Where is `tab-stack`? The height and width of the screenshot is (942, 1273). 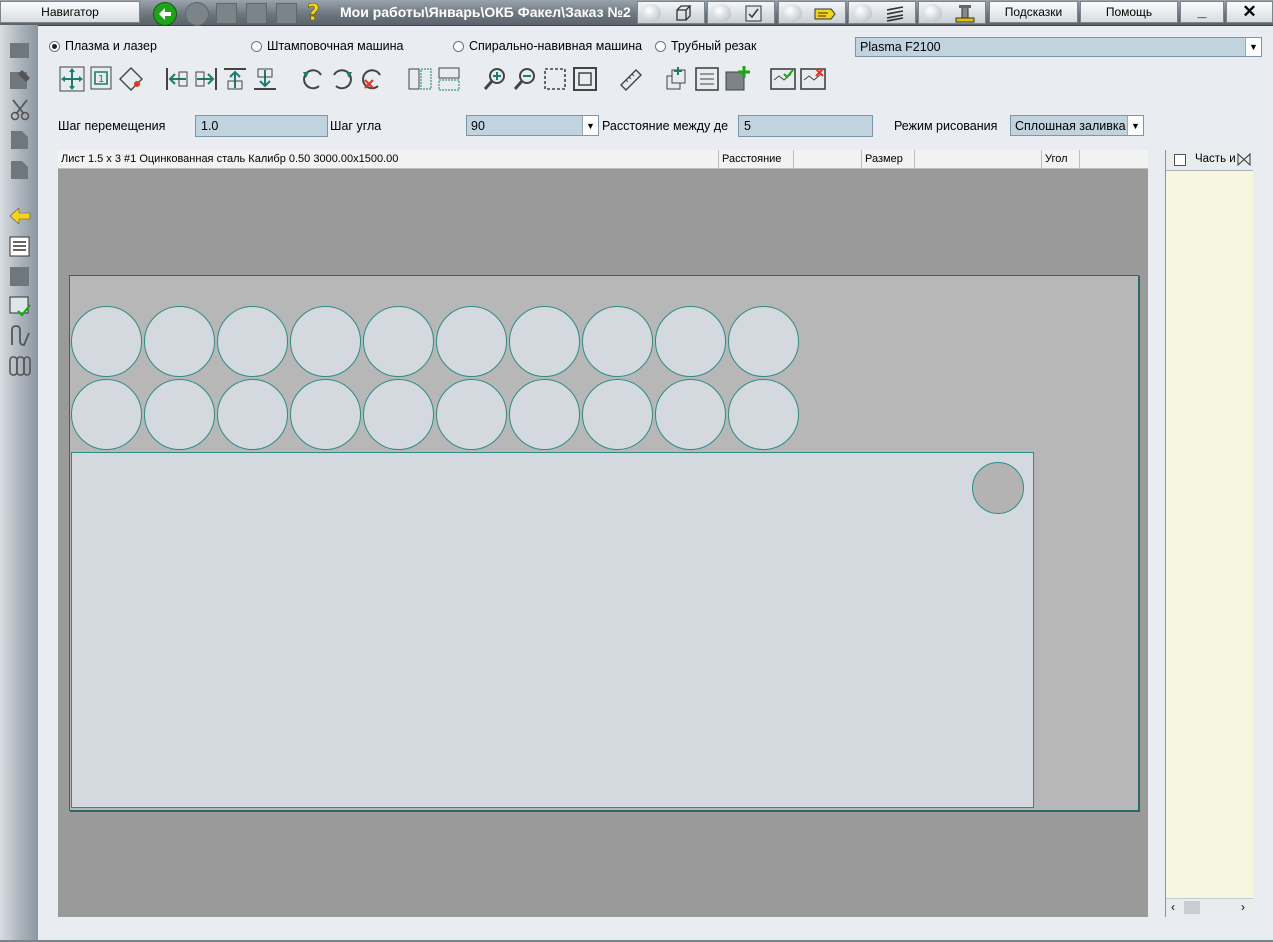 tab-stack is located at coordinates (882, 12).